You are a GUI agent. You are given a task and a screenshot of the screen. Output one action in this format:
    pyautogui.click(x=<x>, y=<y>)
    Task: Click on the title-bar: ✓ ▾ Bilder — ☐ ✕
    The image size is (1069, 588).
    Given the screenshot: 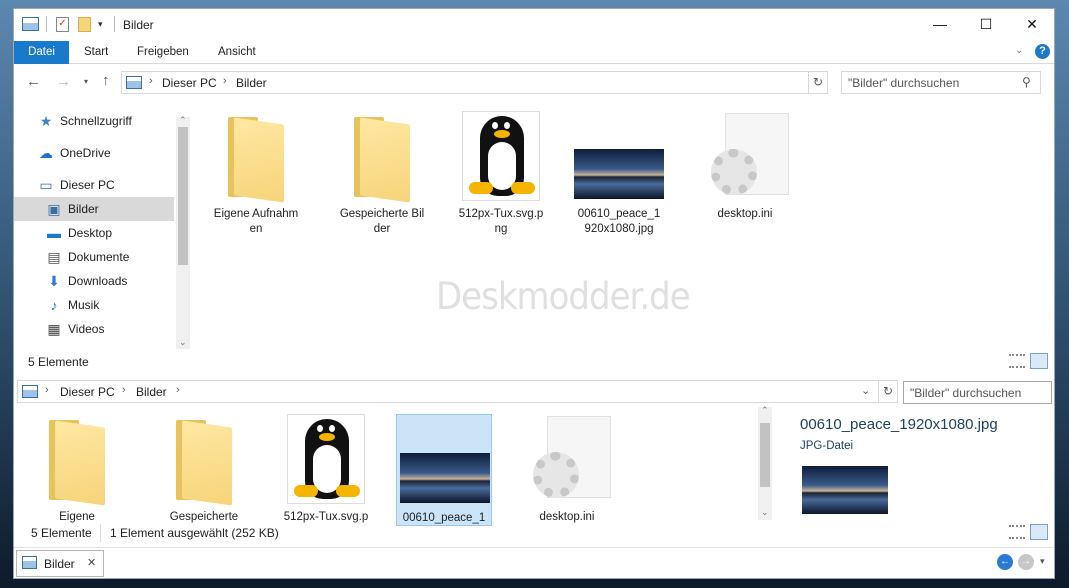 What is the action you would take?
    pyautogui.click(x=534, y=25)
    